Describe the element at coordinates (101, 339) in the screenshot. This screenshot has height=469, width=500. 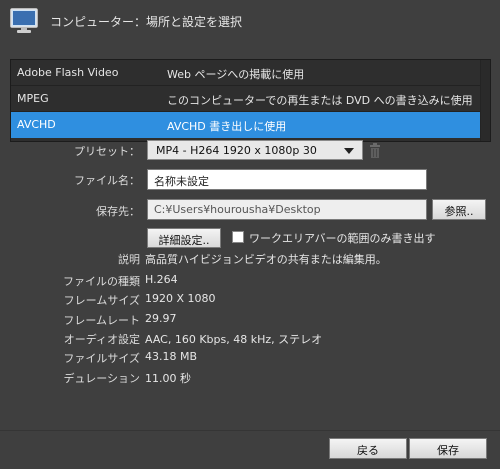
I see `detail-label: オーディオ設定` at that location.